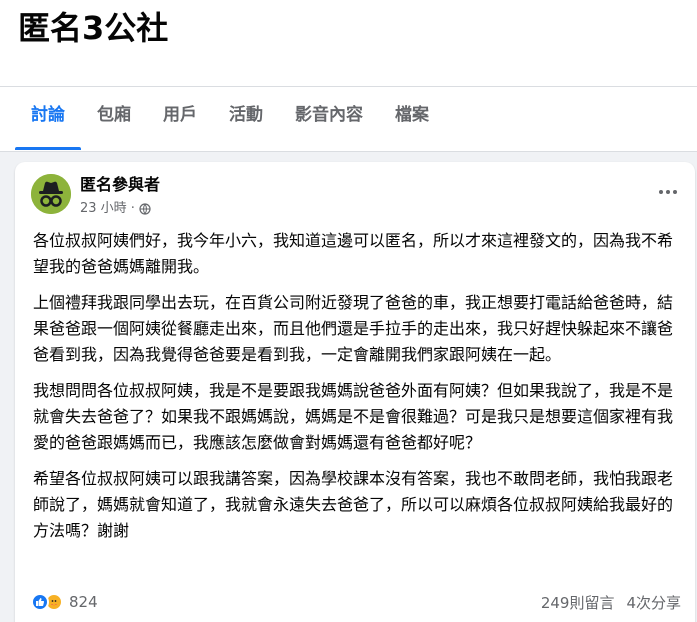 The image size is (697, 622). I want to click on comment-count: 249則留言, so click(578, 602).